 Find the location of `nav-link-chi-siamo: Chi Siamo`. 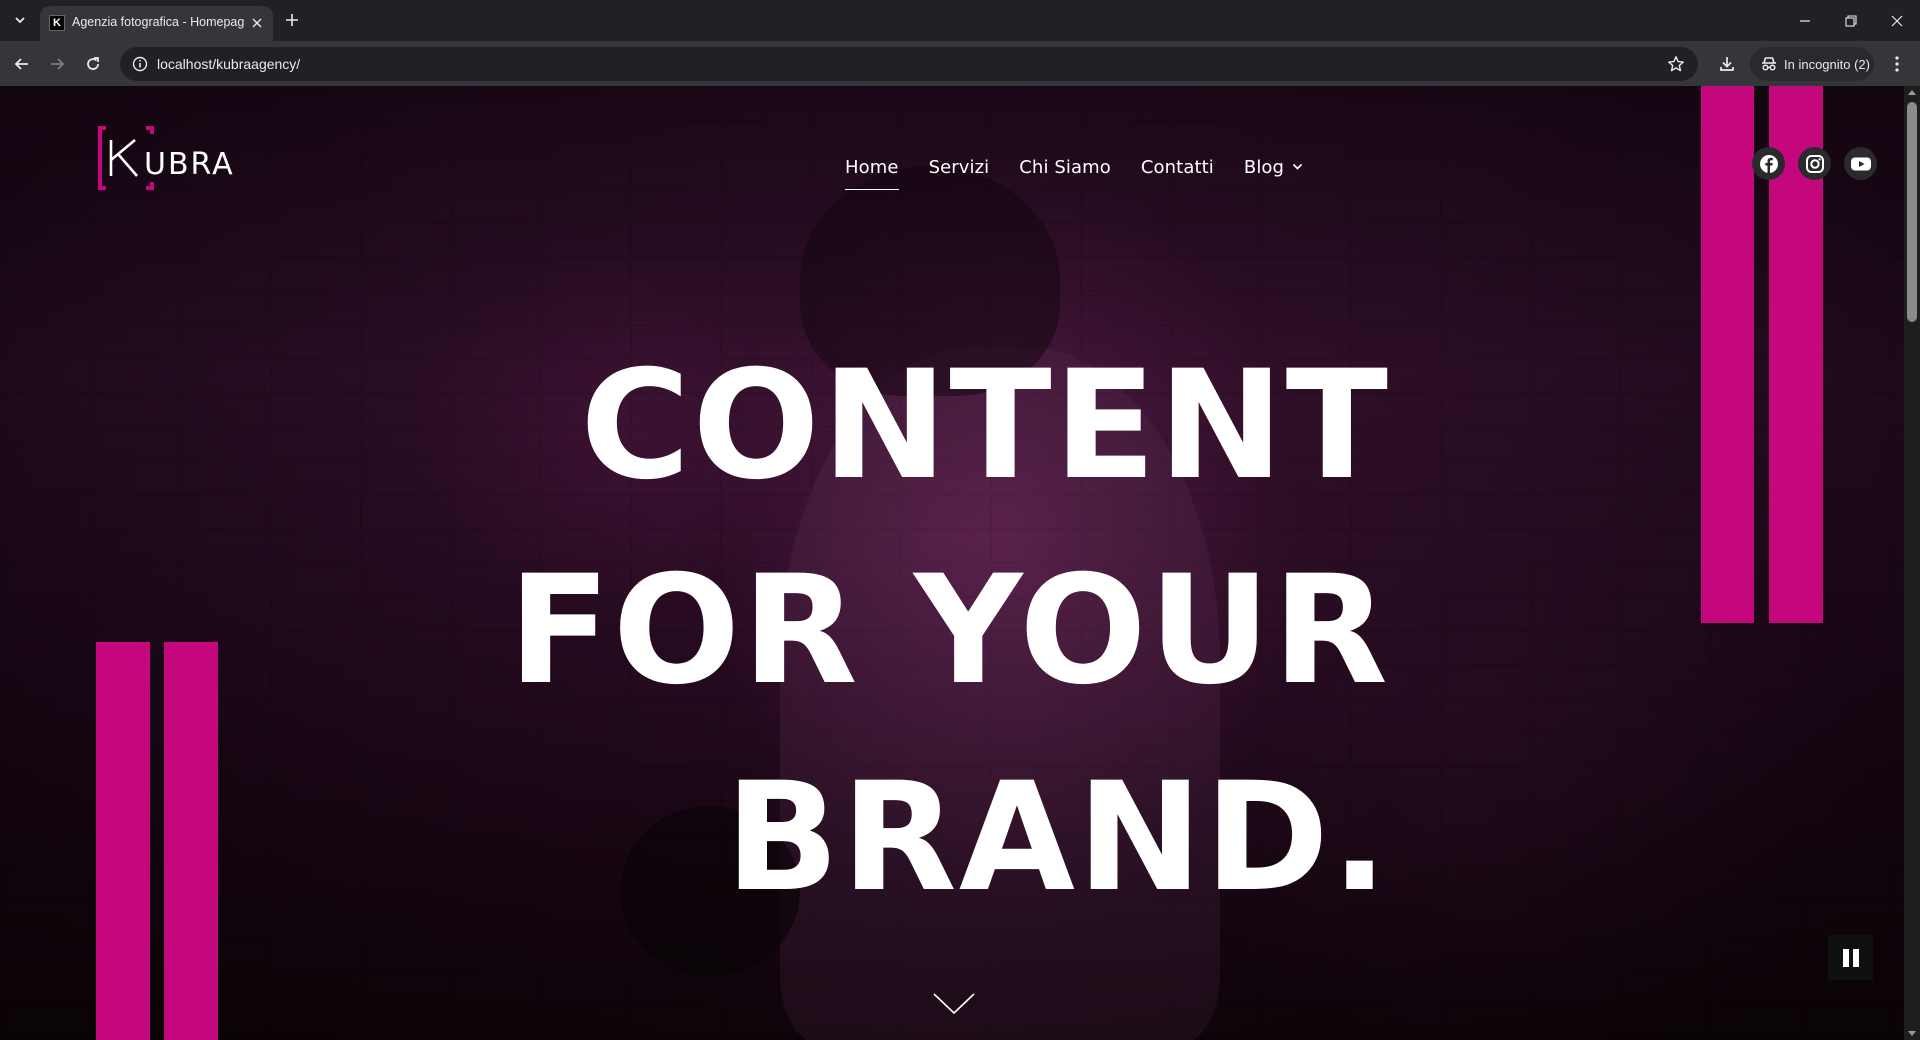

nav-link-chi-siamo: Chi Siamo is located at coordinates (1065, 167).